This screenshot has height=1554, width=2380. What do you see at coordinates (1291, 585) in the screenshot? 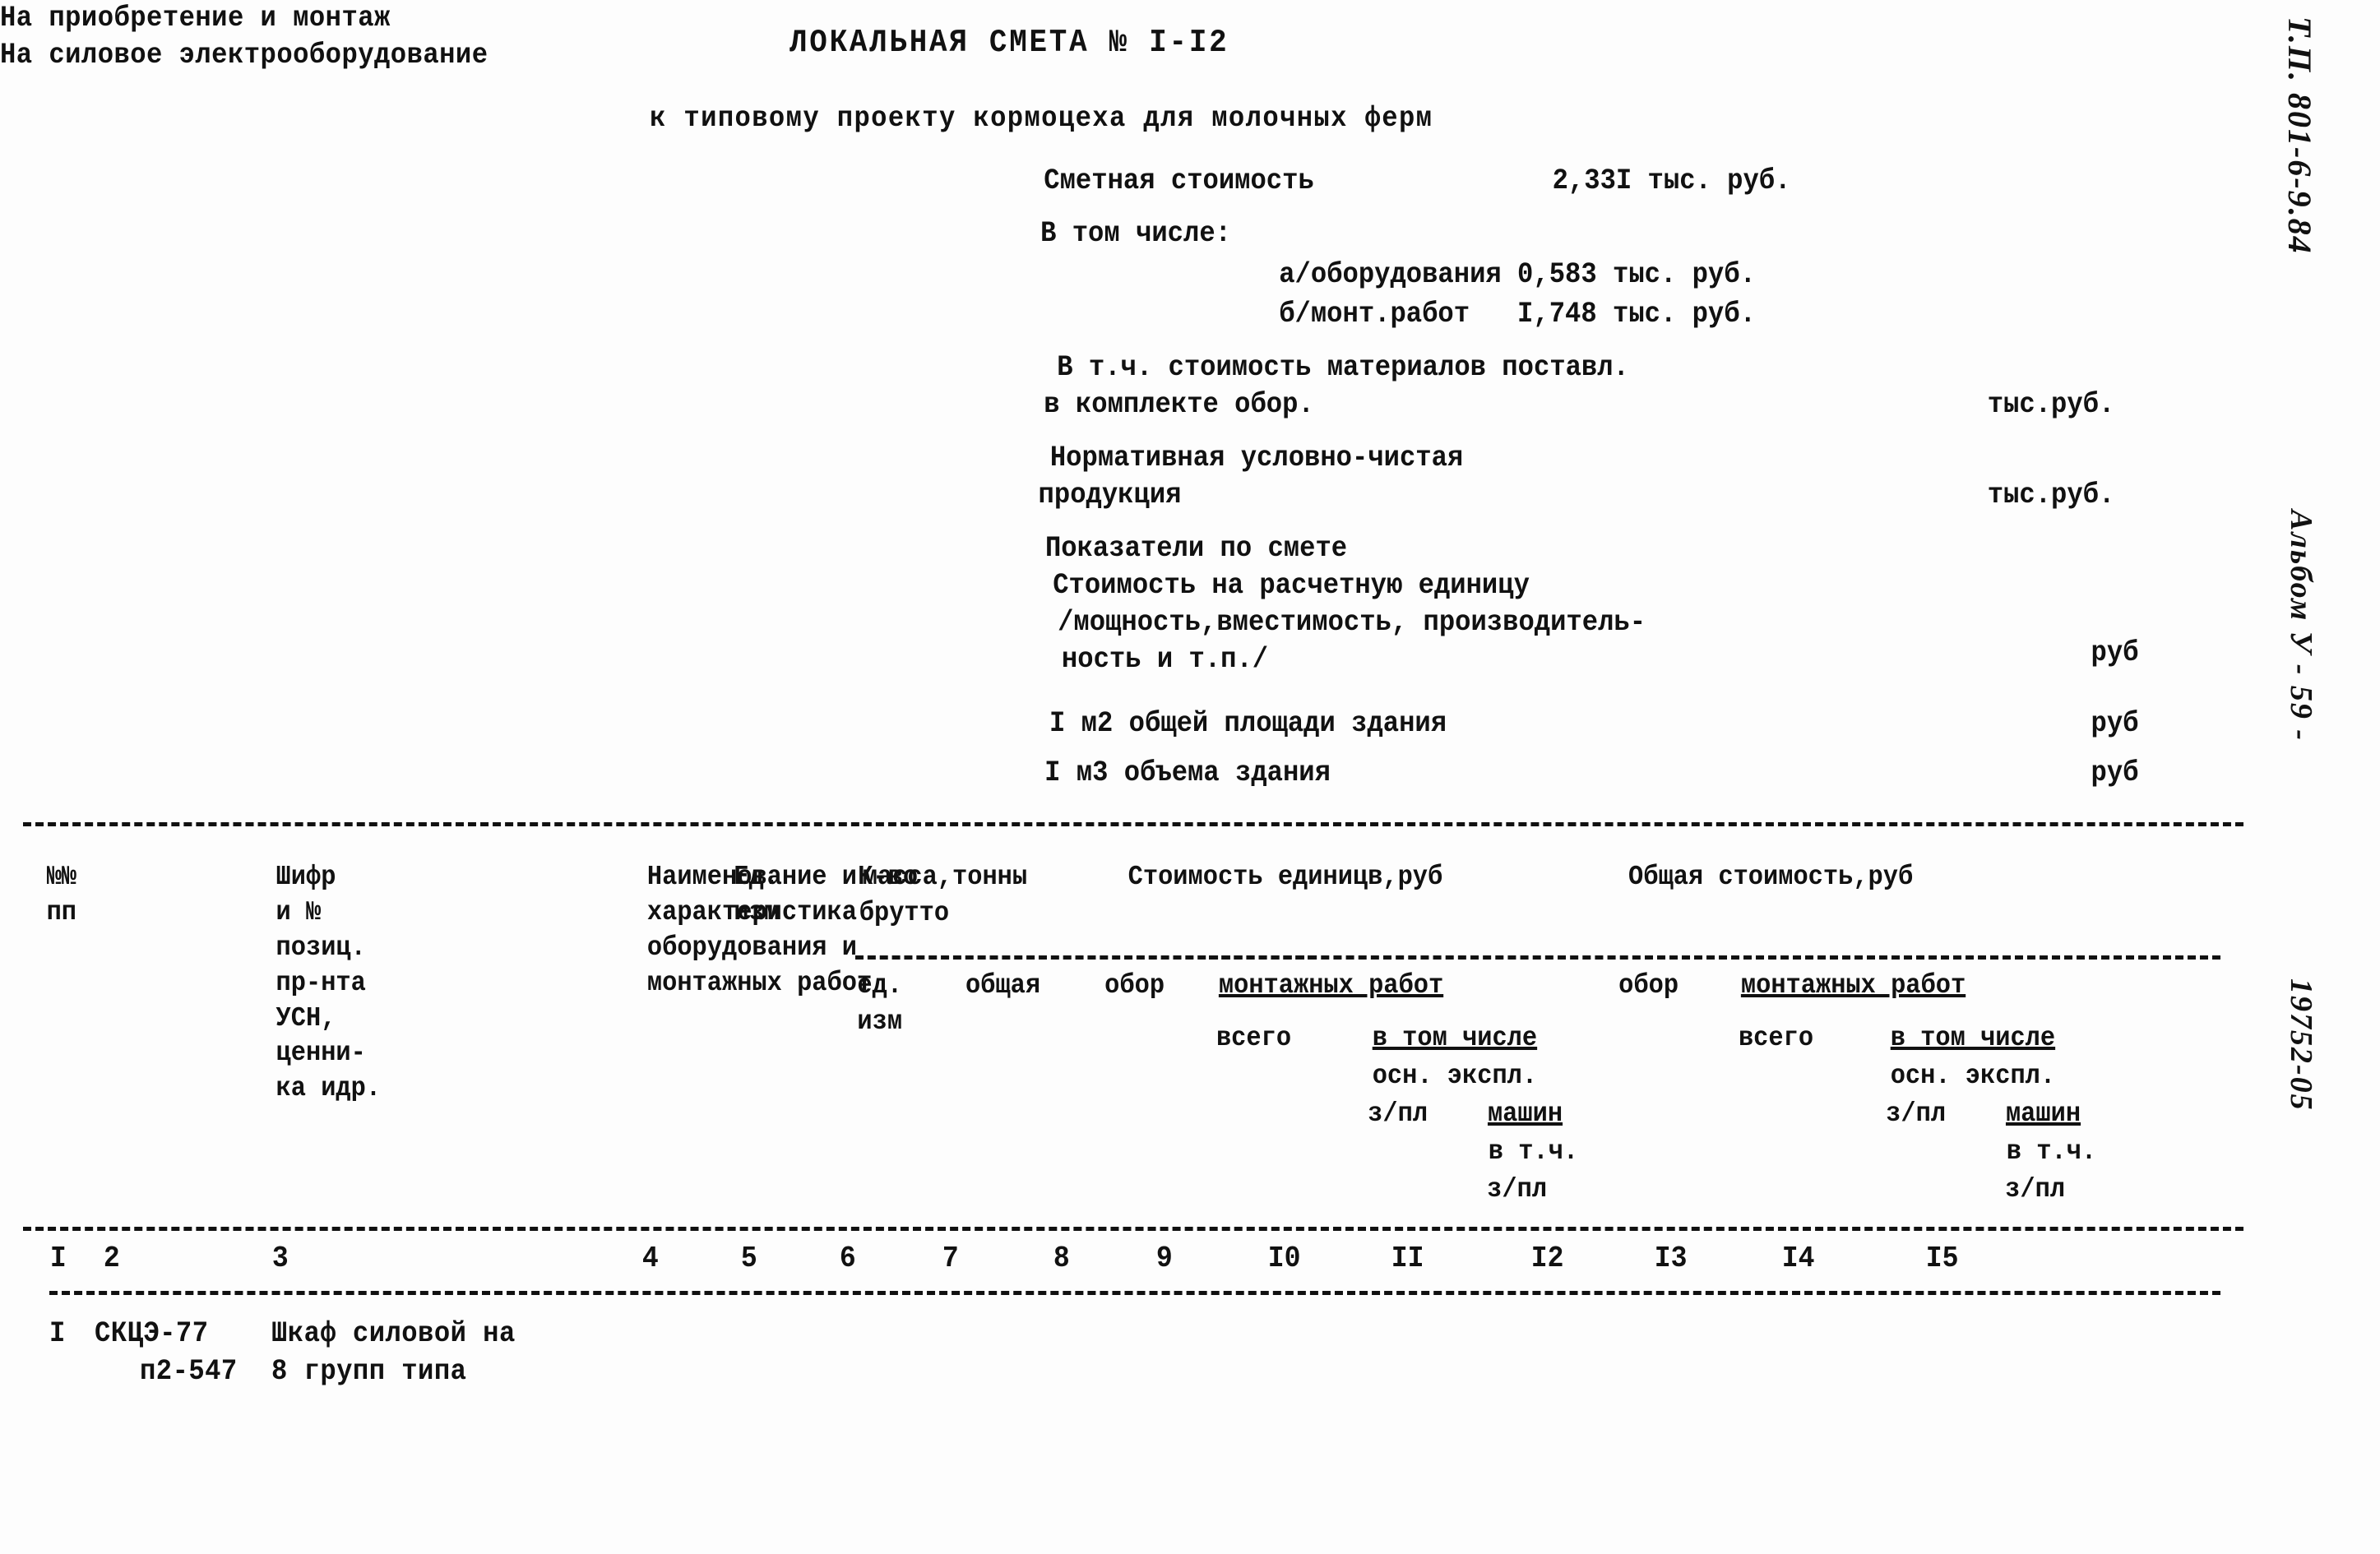
I see `indicators-line-1: Стоимость на расчетную единицу` at bounding box center [1291, 585].